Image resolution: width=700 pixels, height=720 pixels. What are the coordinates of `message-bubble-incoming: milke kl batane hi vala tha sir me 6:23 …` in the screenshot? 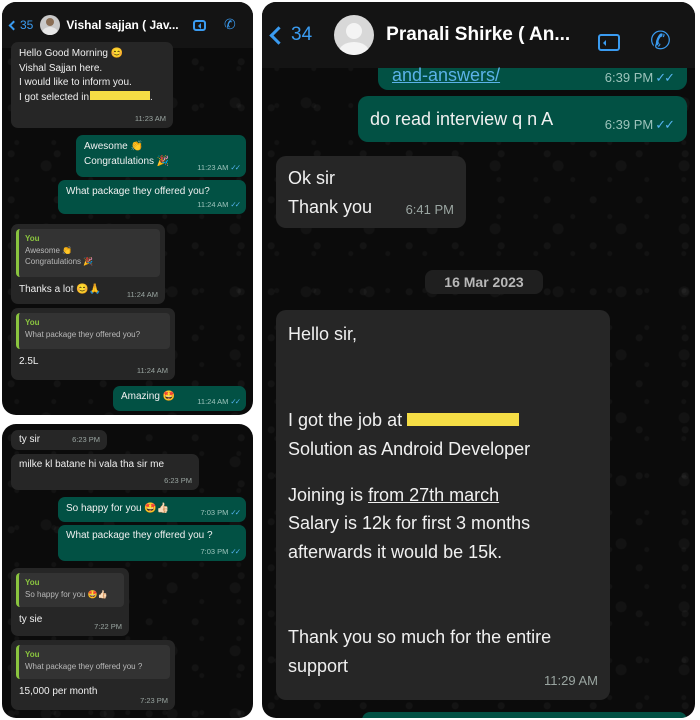 It's located at (105, 472).